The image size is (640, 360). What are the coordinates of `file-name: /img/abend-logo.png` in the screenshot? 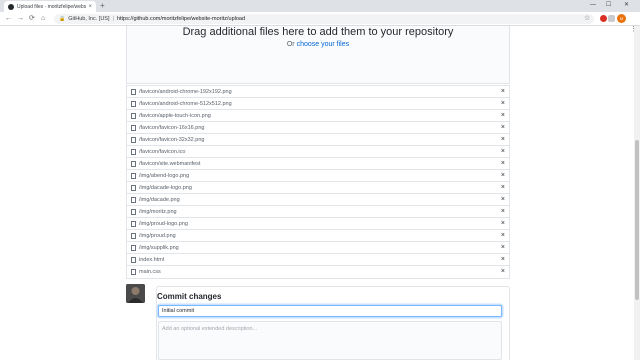 It's located at (164, 175).